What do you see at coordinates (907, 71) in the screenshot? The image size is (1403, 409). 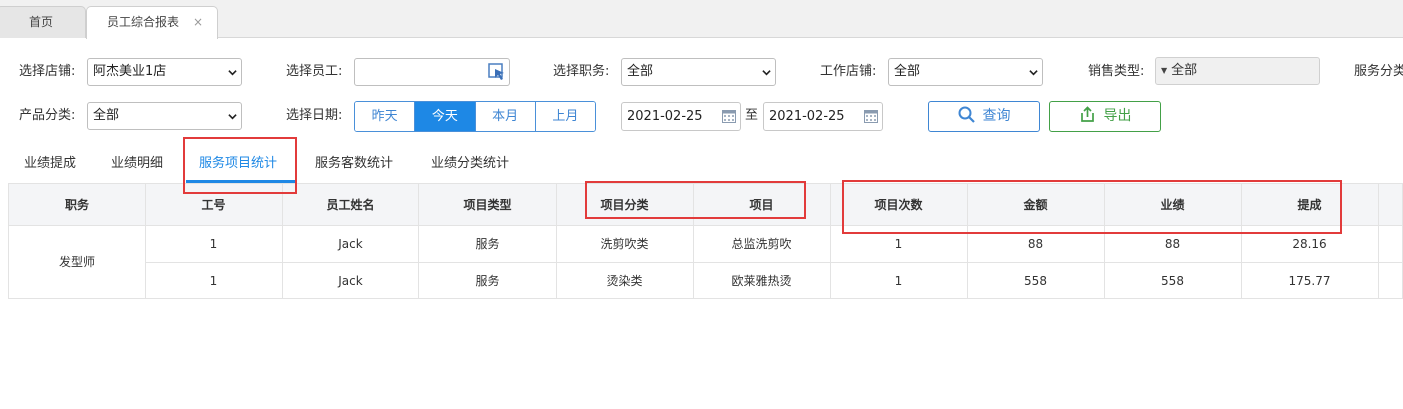 I see `work-store-select-value: 全部` at bounding box center [907, 71].